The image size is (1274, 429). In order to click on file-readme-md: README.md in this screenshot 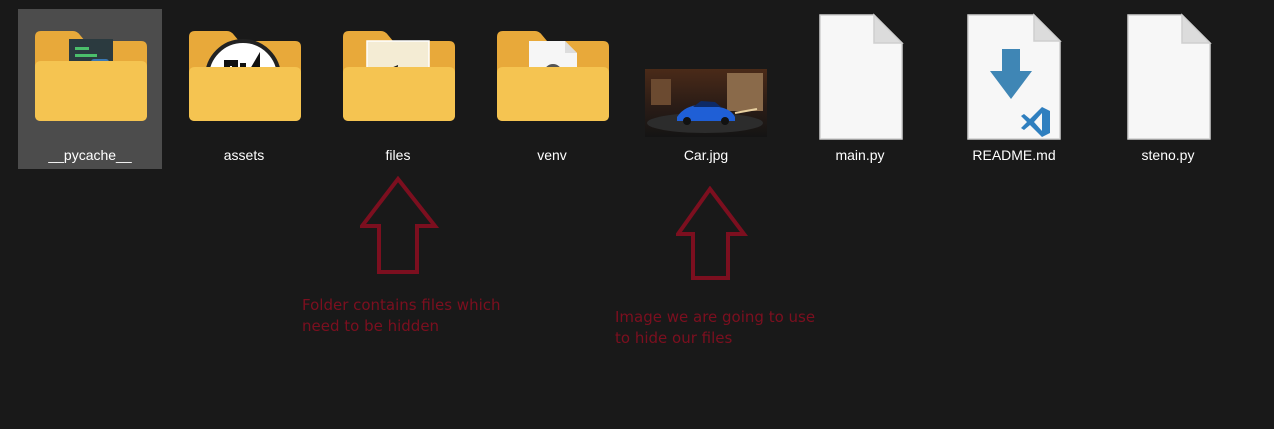, I will do `click(1014, 89)`.